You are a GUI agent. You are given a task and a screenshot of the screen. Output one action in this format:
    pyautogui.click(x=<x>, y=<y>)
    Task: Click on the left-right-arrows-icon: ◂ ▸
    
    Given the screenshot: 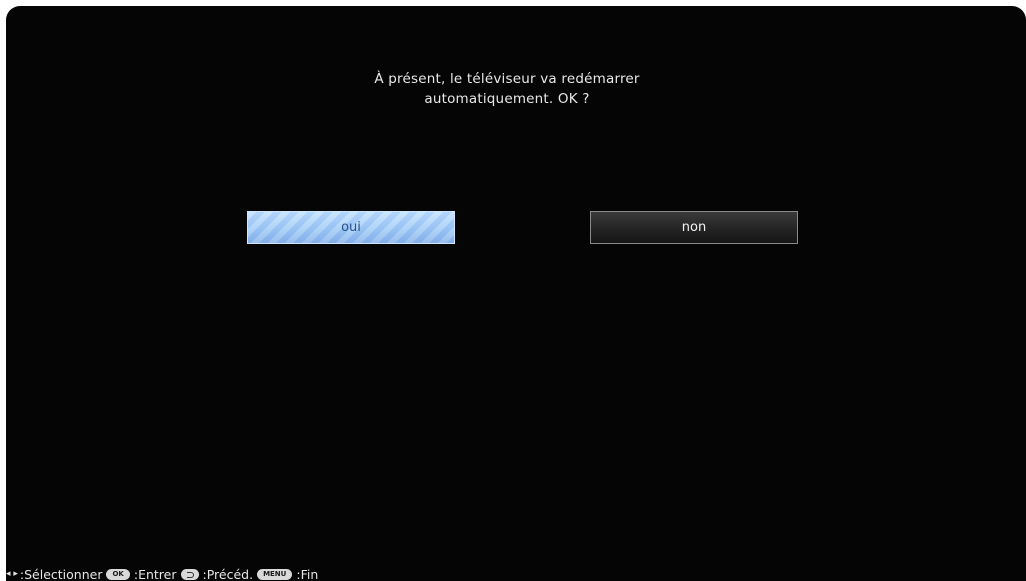 What is the action you would take?
    pyautogui.click(x=12, y=574)
    